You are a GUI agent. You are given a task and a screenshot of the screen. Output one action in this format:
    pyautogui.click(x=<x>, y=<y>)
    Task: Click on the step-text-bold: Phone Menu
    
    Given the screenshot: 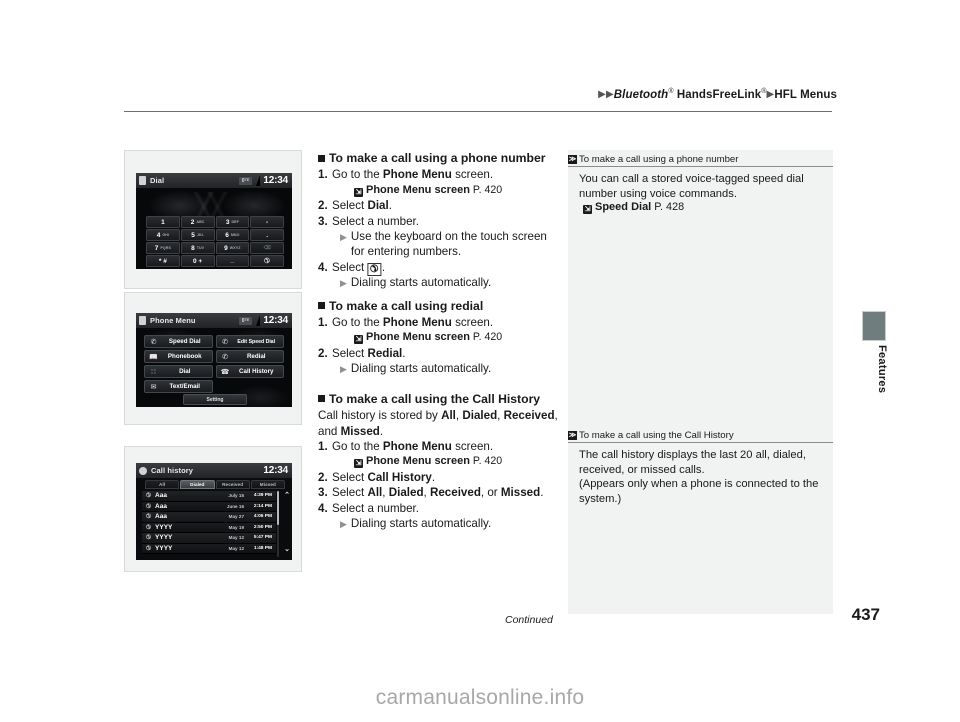 What is the action you would take?
    pyautogui.click(x=417, y=446)
    